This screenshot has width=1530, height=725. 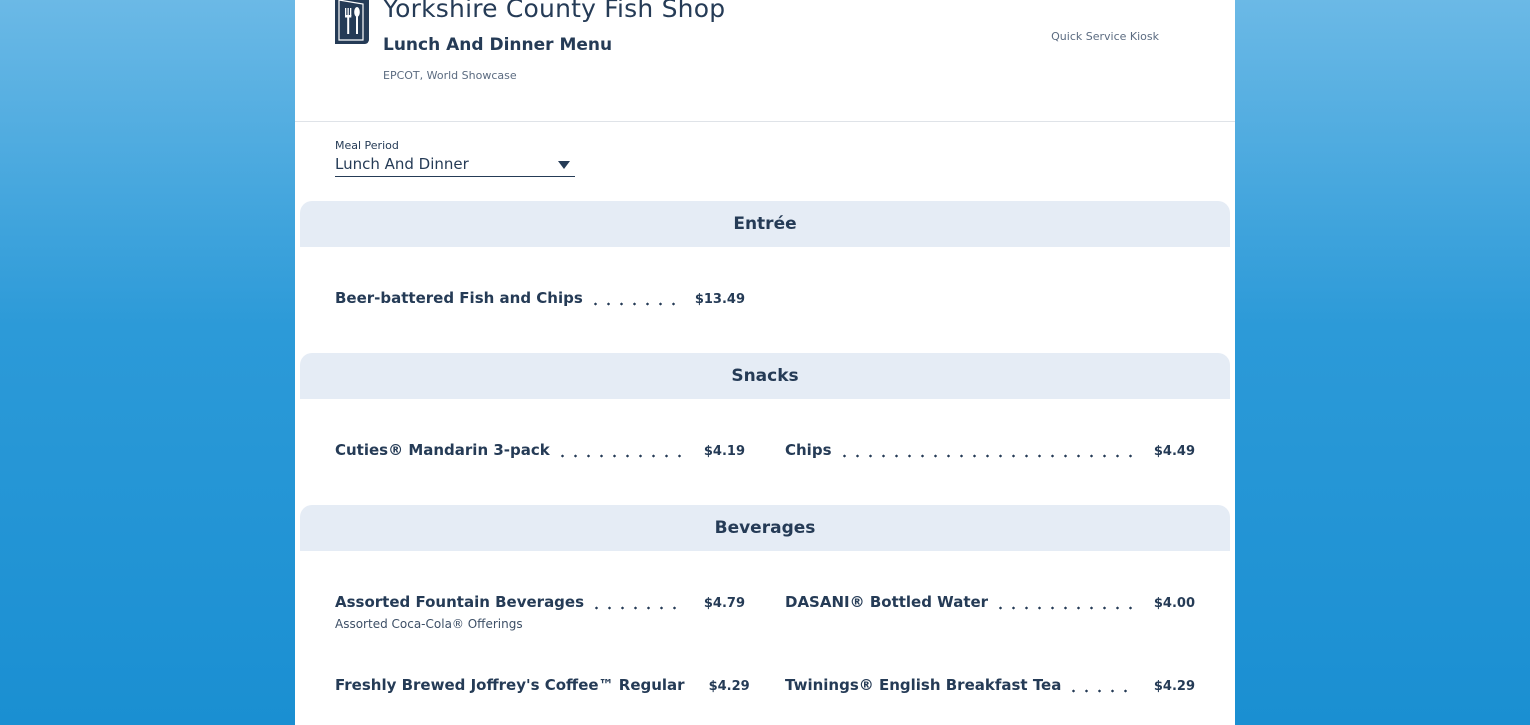 I want to click on menu-item-name: Twinings® English Breakfast Tea, so click(x=923, y=685).